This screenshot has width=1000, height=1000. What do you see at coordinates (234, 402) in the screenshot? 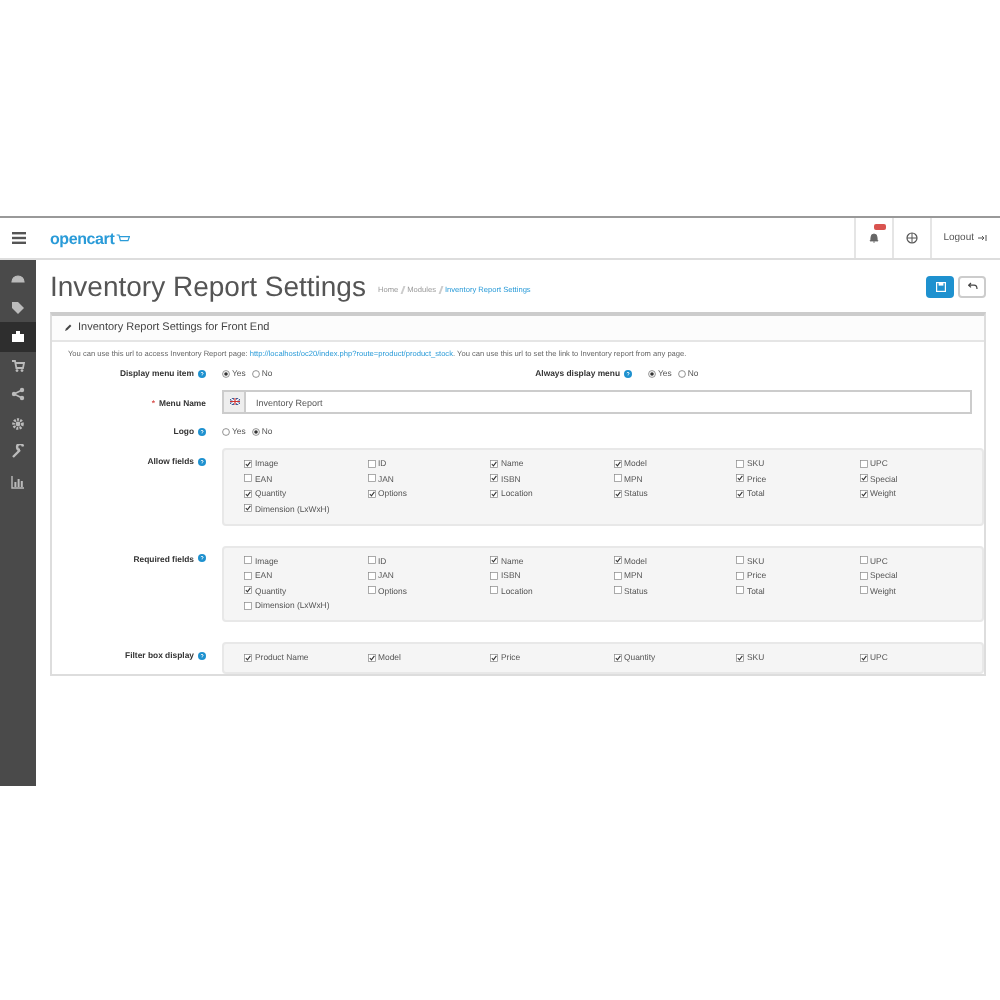
I see `flag-icon` at bounding box center [234, 402].